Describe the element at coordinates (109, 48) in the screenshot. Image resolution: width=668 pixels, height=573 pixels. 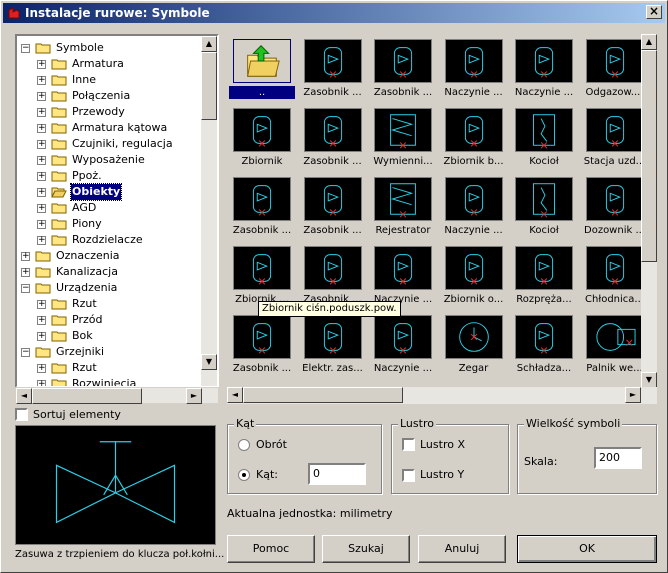
I see `tree-item: − Symbole` at that location.